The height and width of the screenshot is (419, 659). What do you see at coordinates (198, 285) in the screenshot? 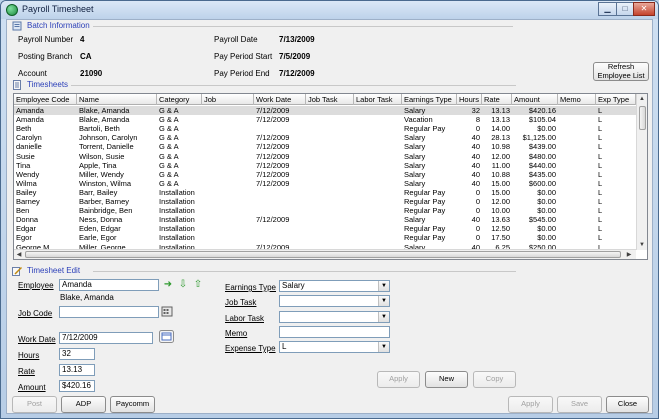
I see `up-arrow-icon: ⇧` at bounding box center [198, 285].